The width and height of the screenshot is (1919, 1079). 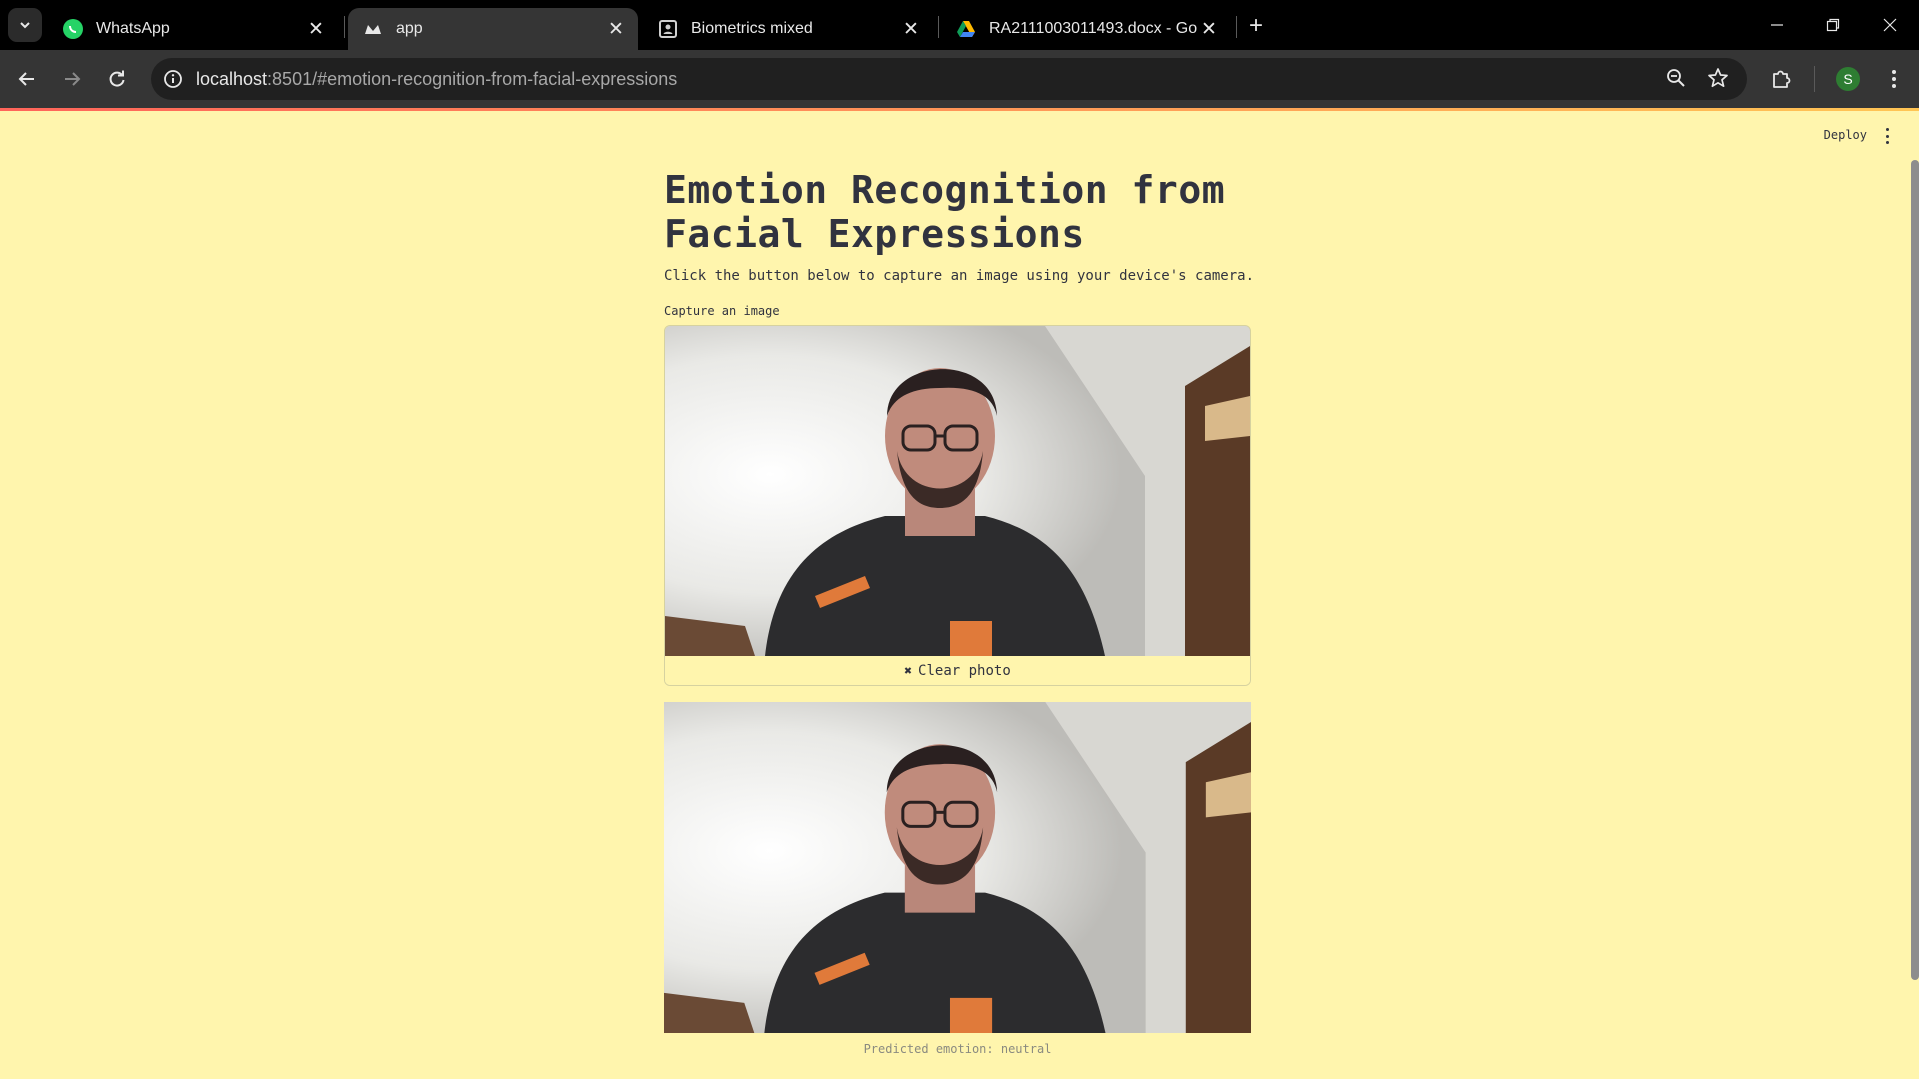 I want to click on tab-search-button, so click(x=25, y=25).